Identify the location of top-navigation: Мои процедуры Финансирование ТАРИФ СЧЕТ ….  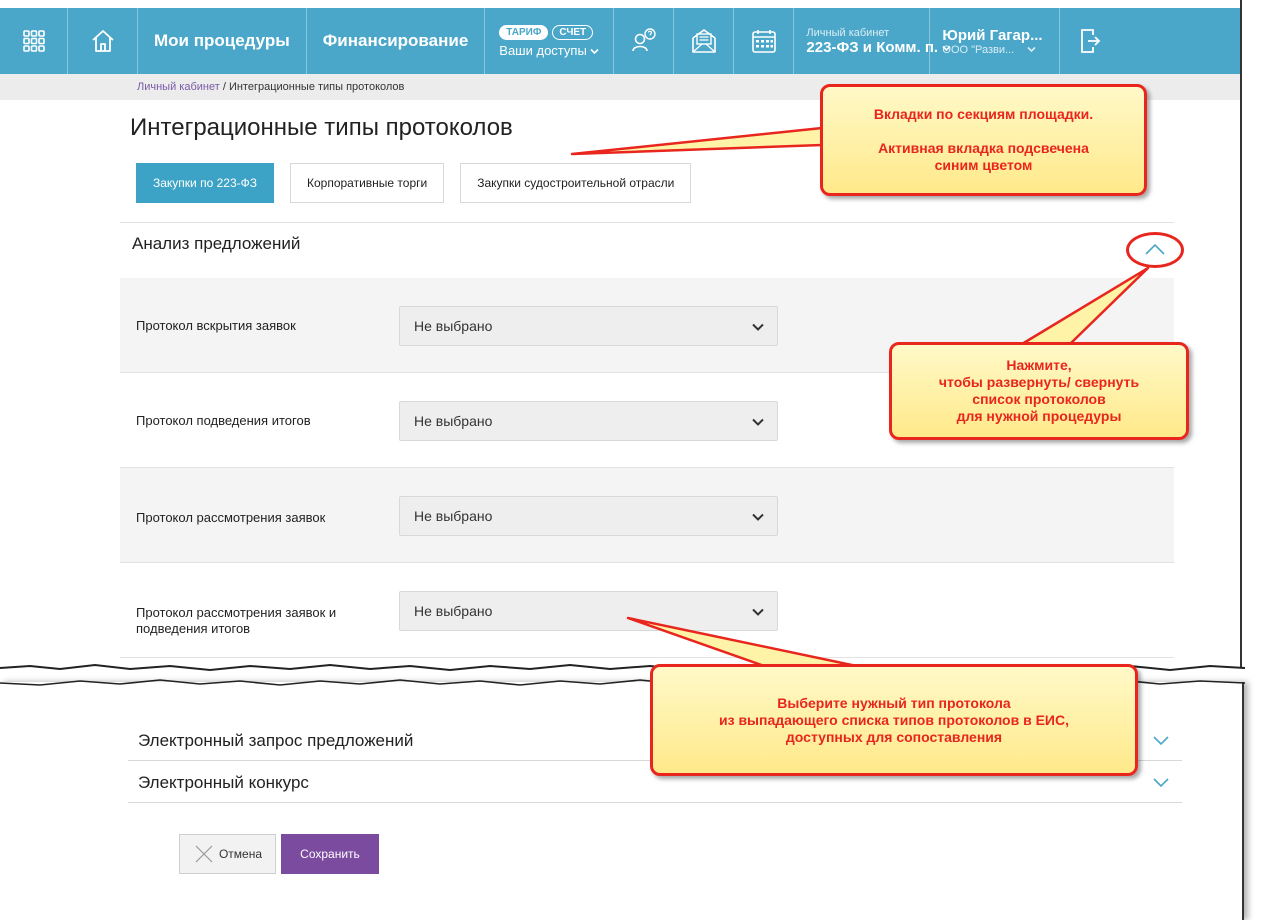
(620, 41).